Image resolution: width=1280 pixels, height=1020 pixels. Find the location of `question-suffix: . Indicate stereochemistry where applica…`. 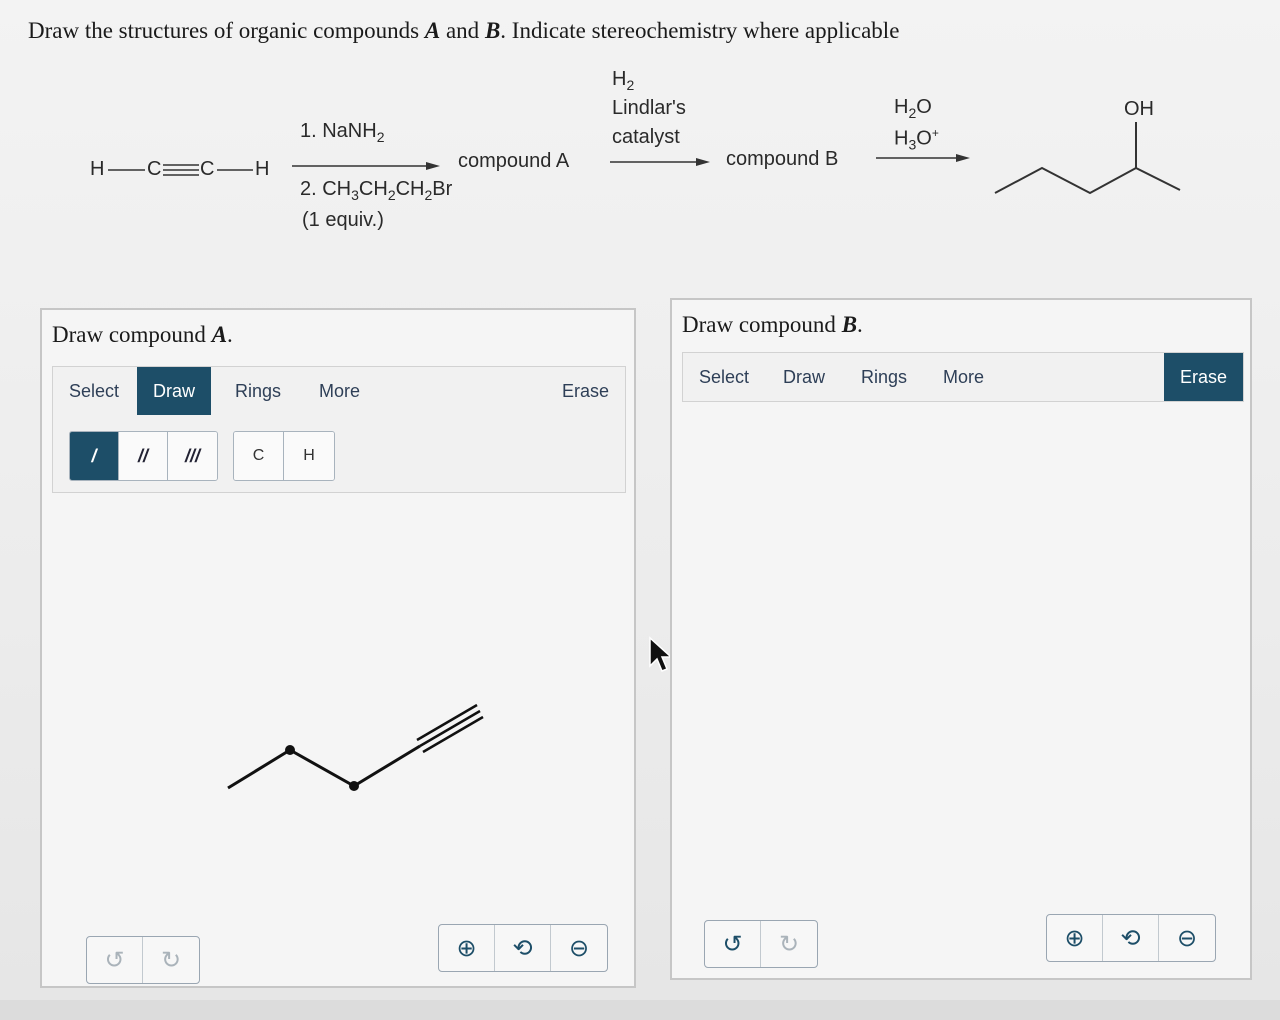

question-suffix: . Indicate stereochemistry where applica… is located at coordinates (700, 30).